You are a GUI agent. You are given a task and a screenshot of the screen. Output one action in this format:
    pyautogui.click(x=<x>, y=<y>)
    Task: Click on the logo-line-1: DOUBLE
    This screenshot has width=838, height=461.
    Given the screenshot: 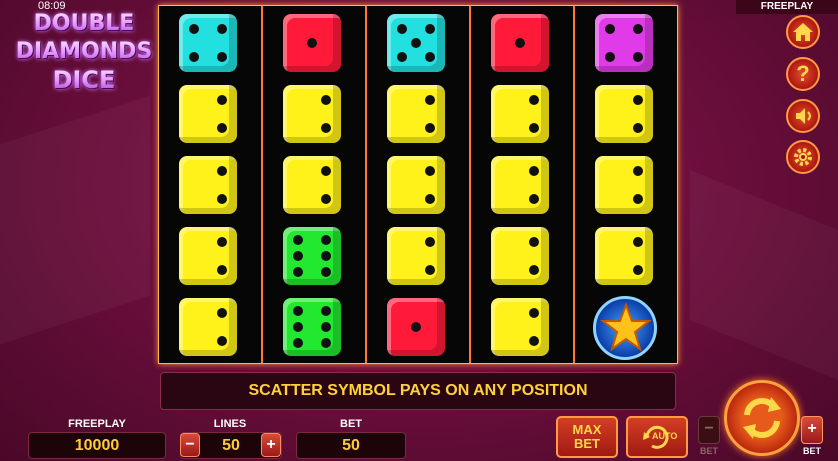 What is the action you would take?
    pyautogui.click(x=84, y=24)
    